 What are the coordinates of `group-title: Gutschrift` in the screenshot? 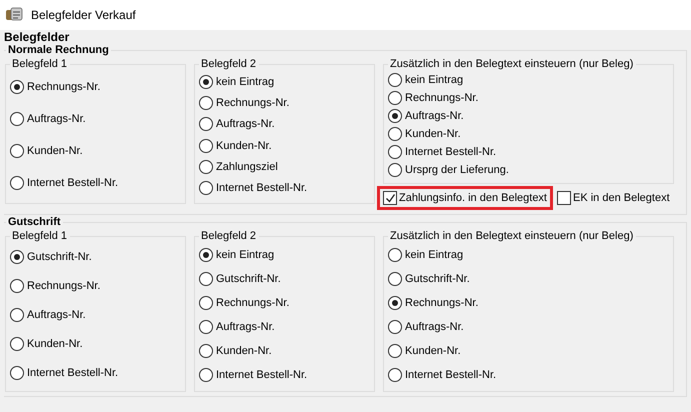 It's located at (34, 222).